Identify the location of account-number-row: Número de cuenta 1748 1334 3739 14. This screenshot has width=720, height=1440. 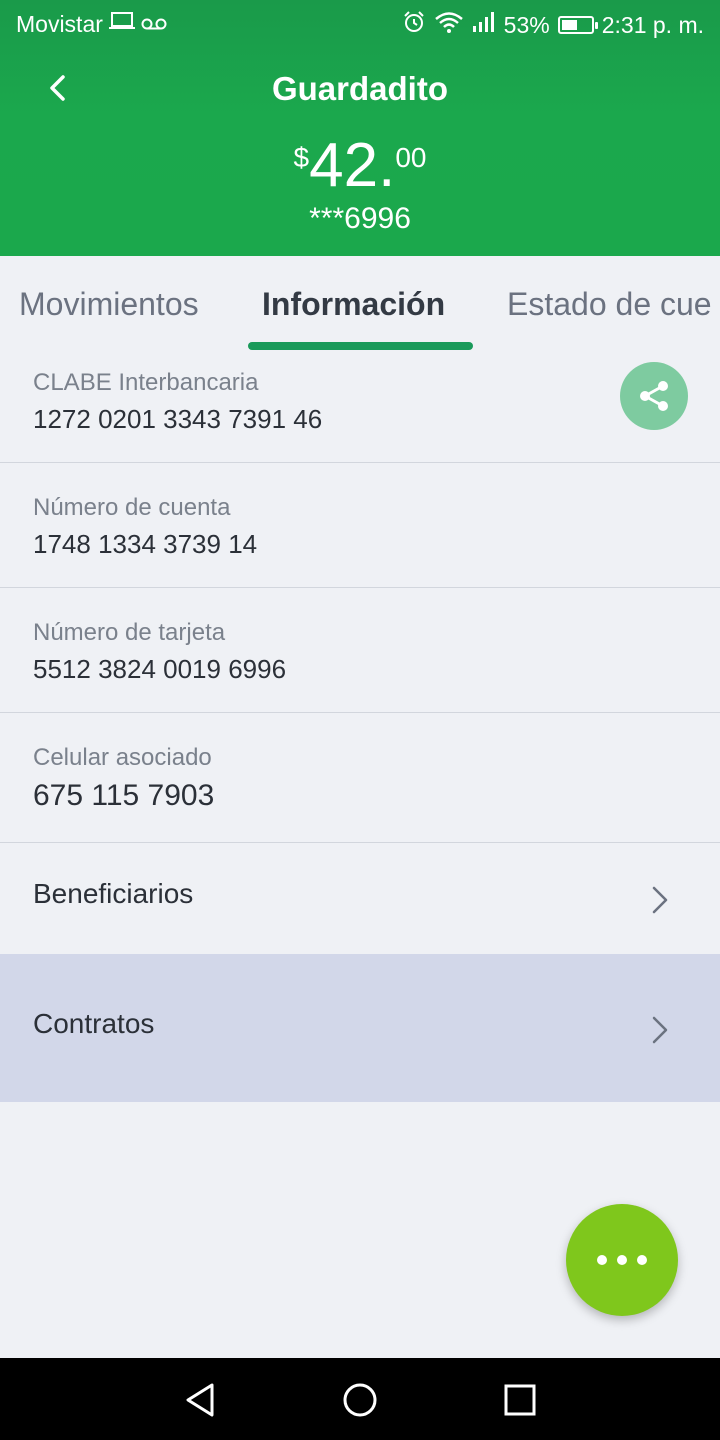
(360, 525).